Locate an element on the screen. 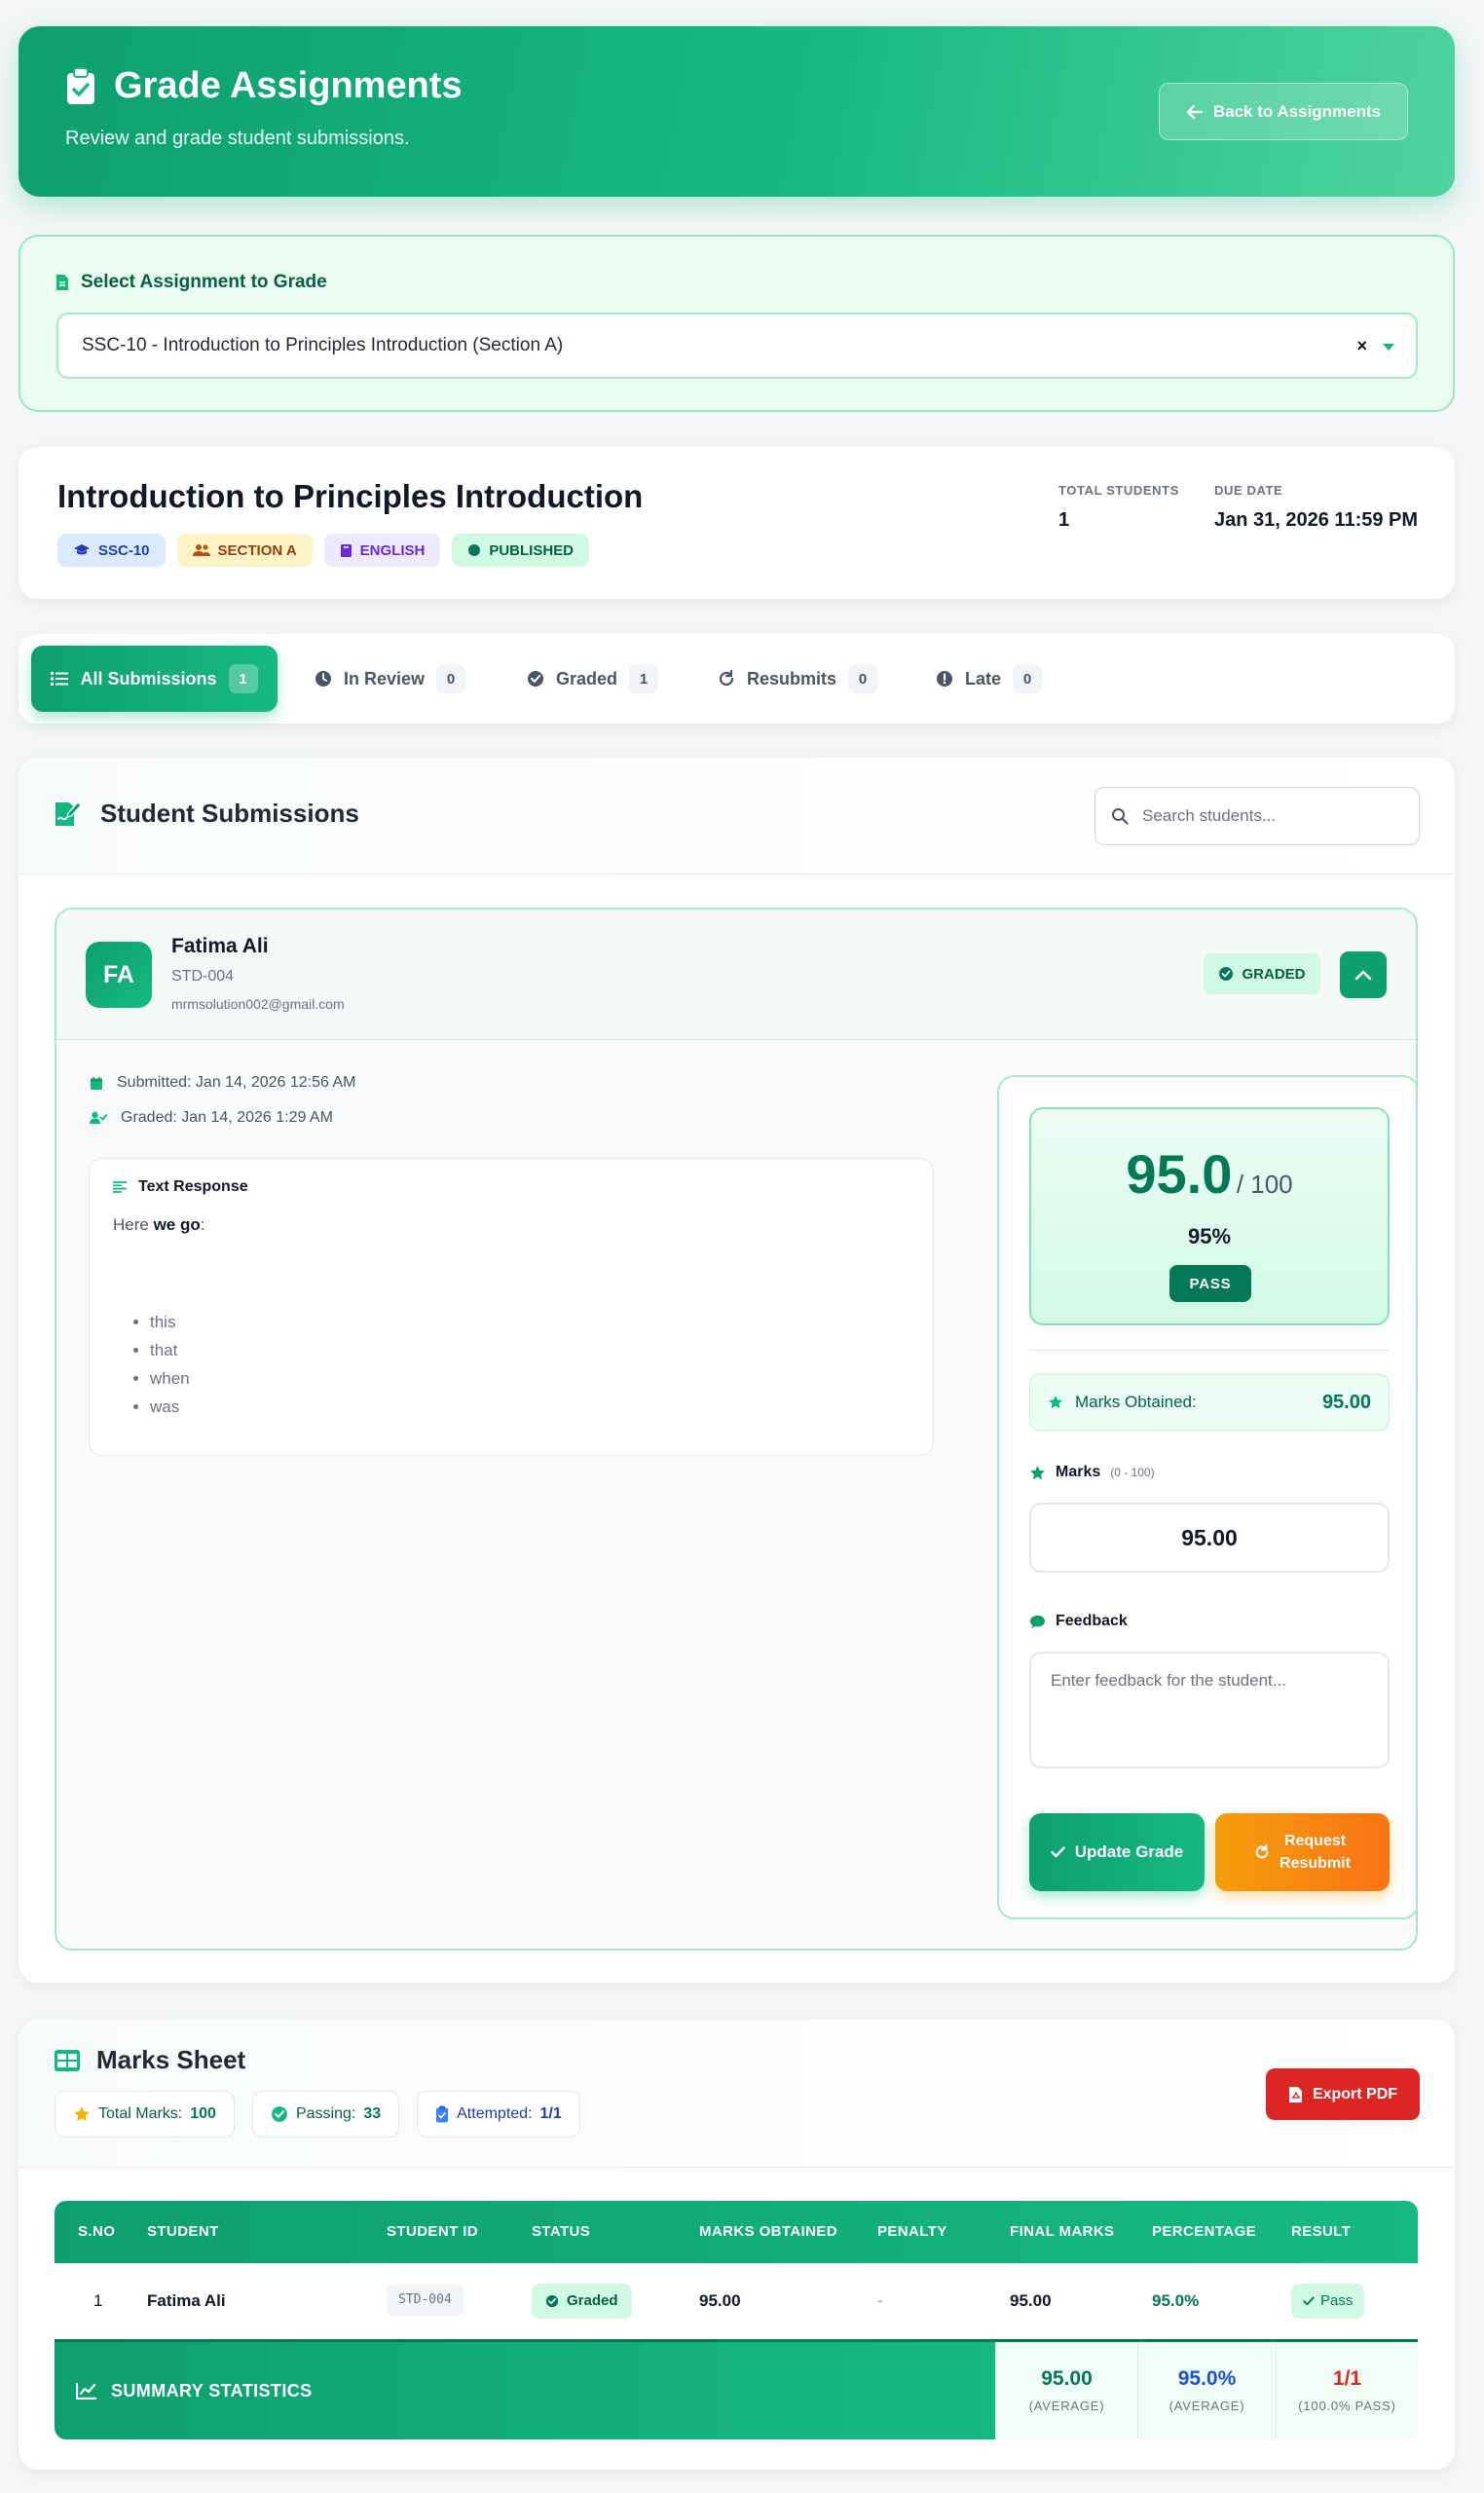 This screenshot has height=2493, width=1484. column-header: RESULT is located at coordinates (1321, 2232).